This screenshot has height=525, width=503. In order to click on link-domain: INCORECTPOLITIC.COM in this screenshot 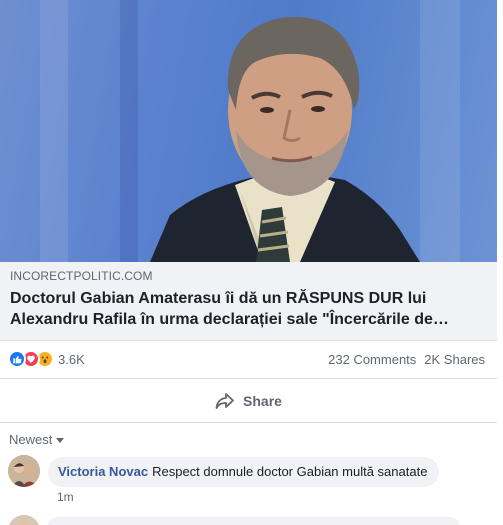, I will do `click(81, 276)`.